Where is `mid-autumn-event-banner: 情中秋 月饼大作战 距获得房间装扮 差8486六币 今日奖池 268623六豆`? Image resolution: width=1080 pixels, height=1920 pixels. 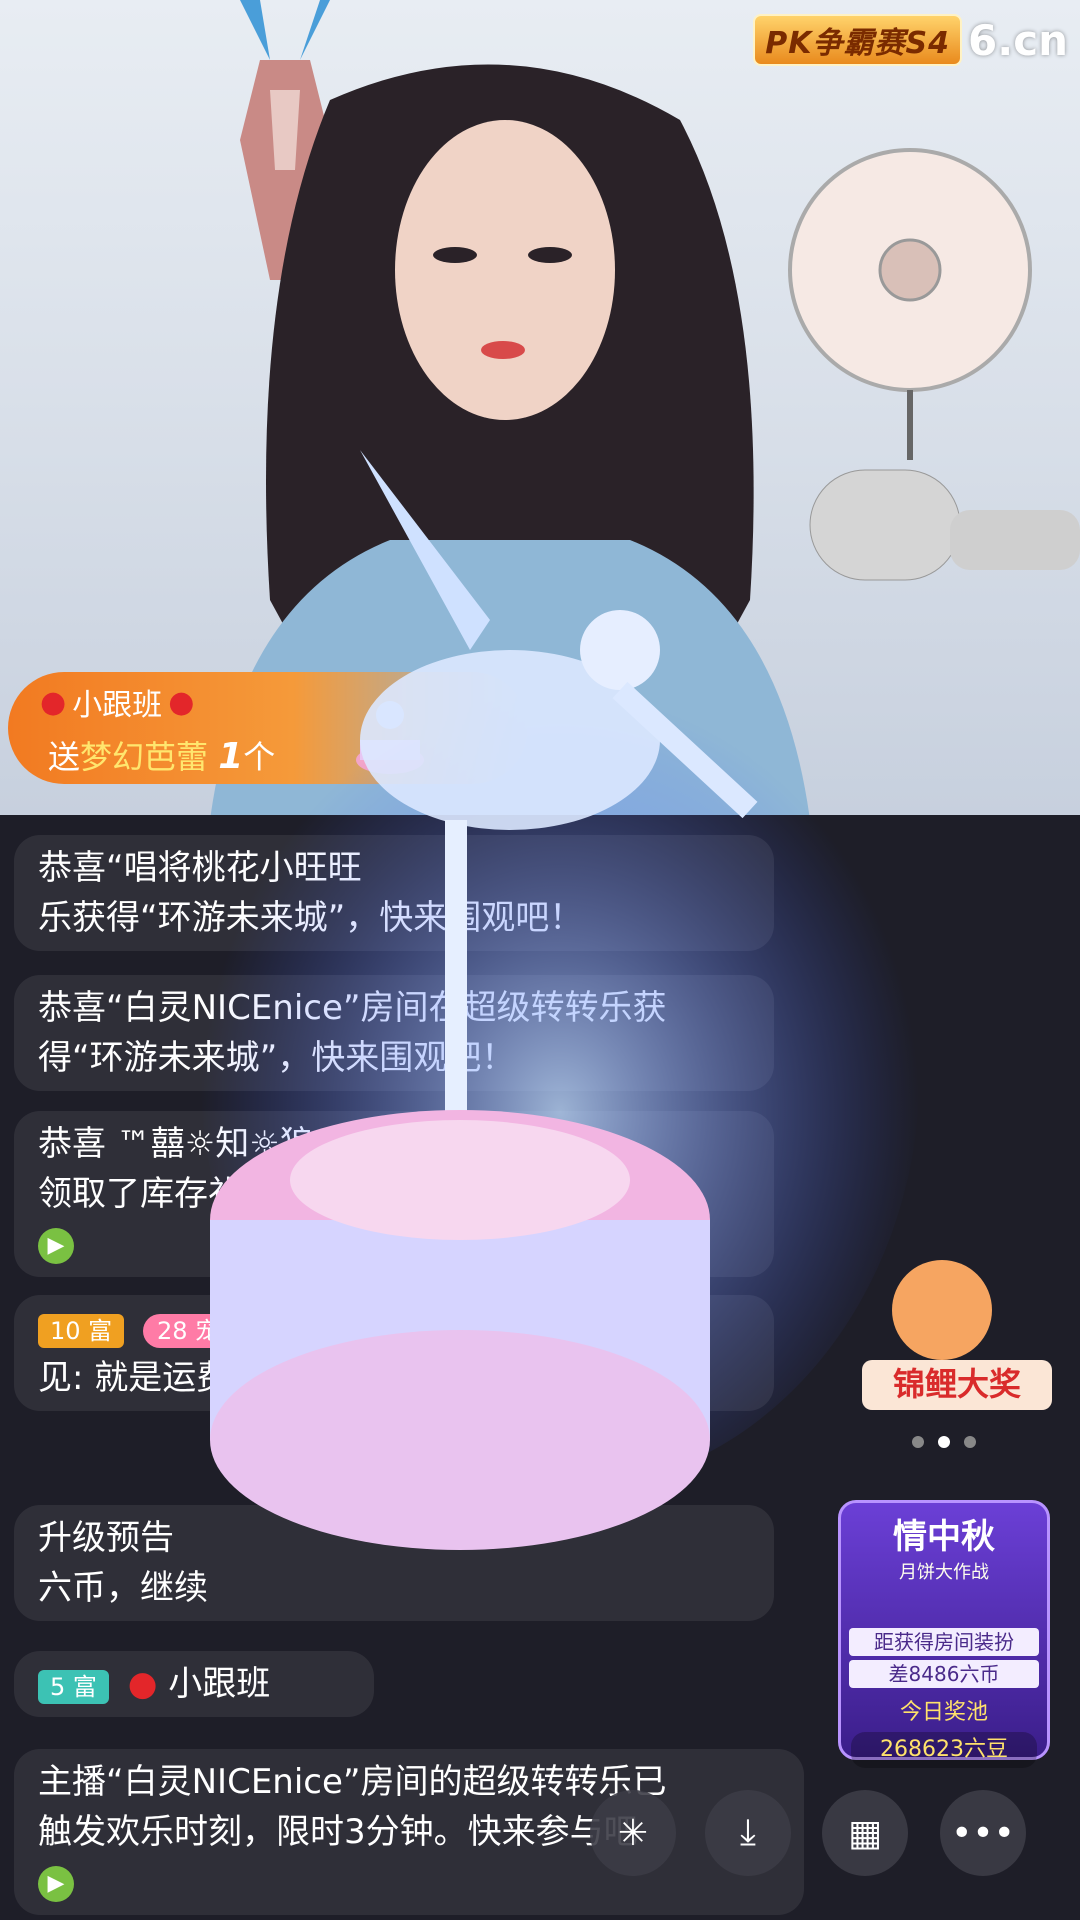
mid-autumn-event-banner: 情中秋 月饼大作战 距获得房间装扮 差8486六币 今日奖池 268623六豆 is located at coordinates (944, 1634).